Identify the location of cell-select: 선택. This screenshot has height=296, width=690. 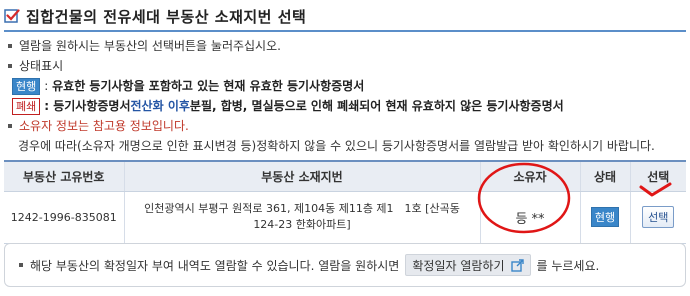
(657, 217).